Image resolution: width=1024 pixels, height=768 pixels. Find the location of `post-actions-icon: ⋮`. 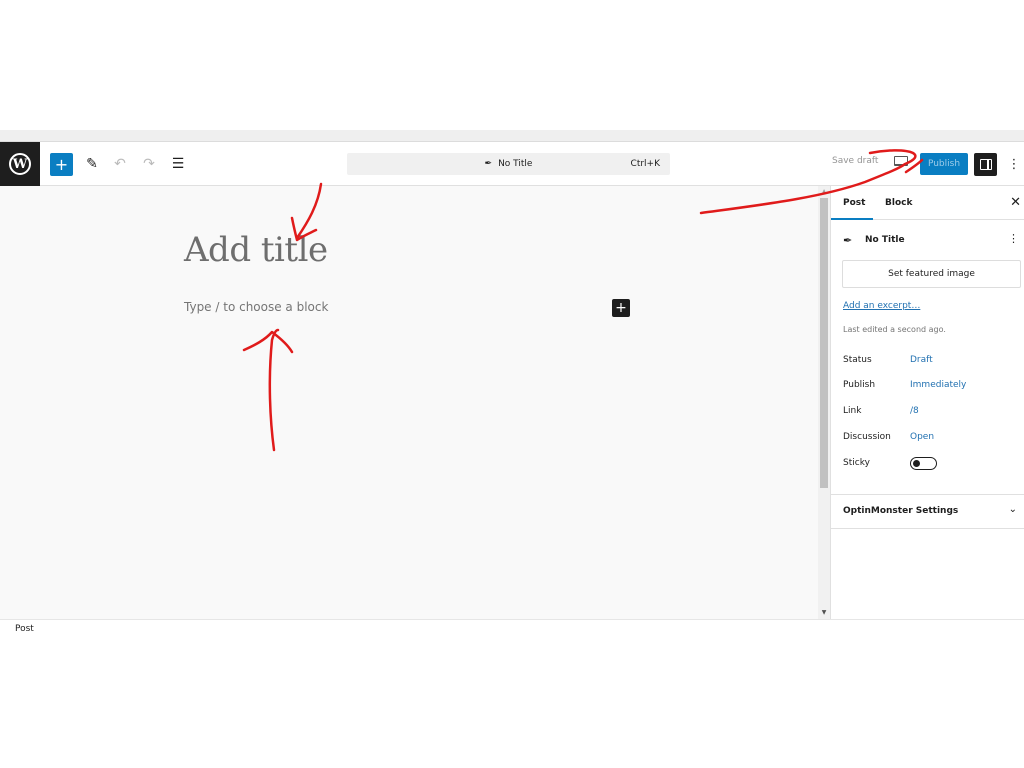

post-actions-icon: ⋮ is located at coordinates (1013, 238).